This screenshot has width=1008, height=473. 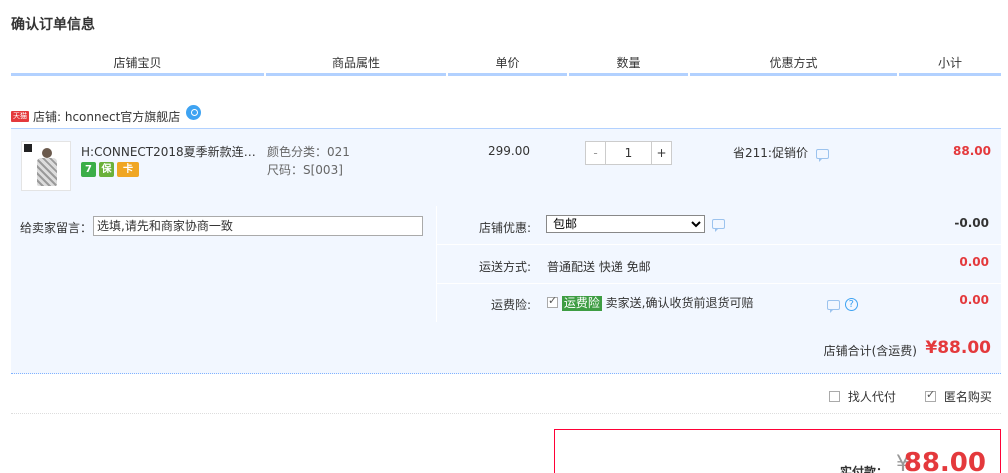 I want to click on column-subtotal: 小计, so click(x=949, y=63).